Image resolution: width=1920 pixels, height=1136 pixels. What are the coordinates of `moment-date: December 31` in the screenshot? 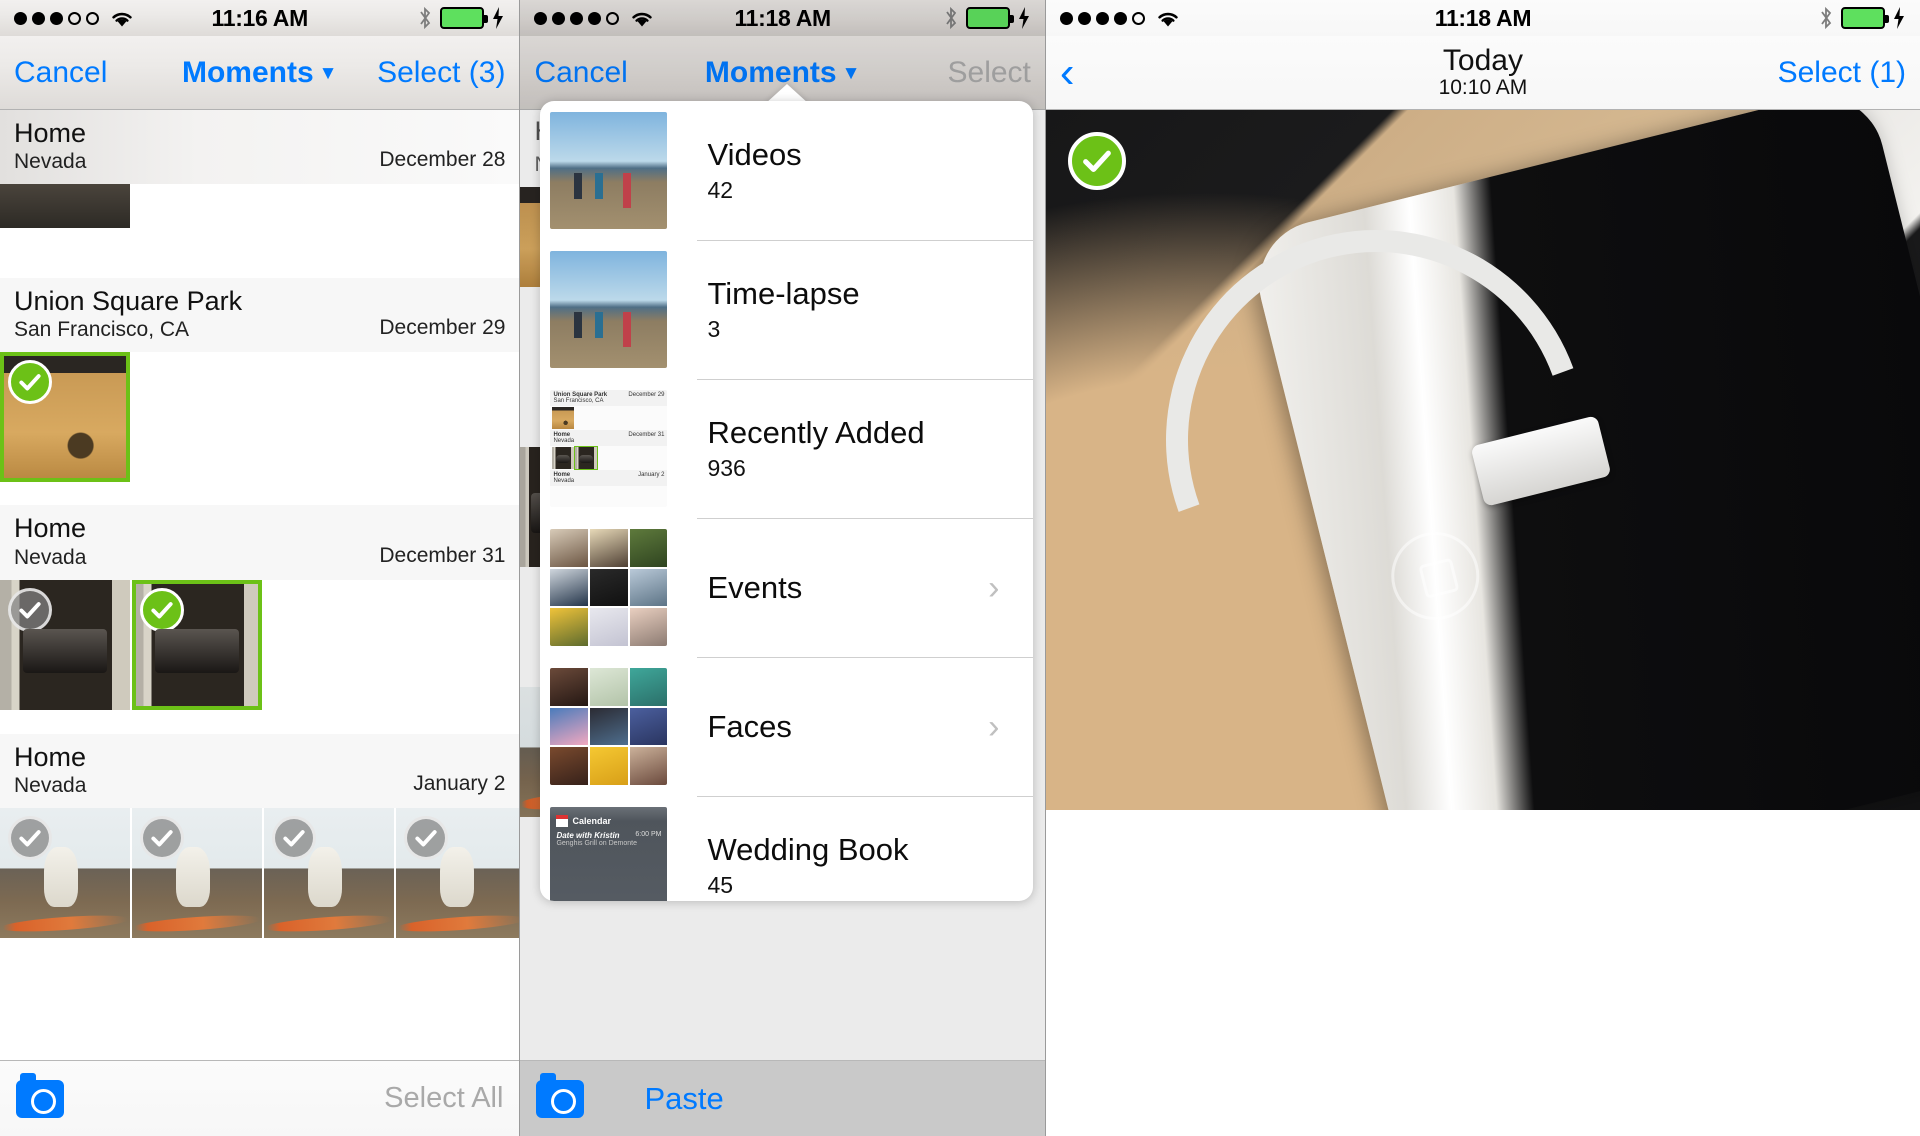 It's located at (442, 555).